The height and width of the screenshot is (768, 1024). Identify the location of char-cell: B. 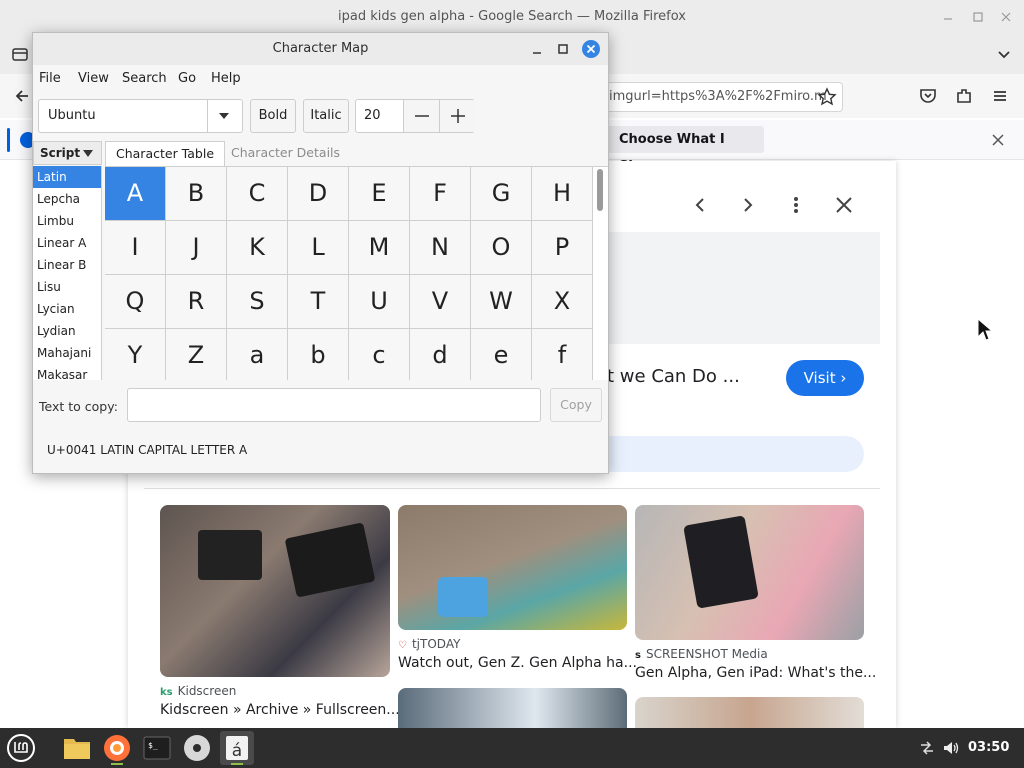
(196, 194).